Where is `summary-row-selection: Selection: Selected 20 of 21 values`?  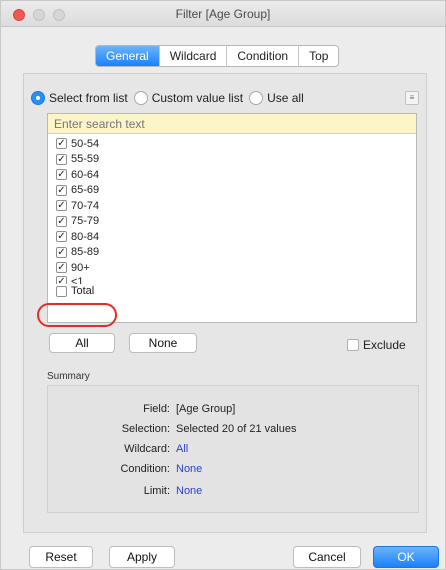
summary-row-selection: Selection: Selected 20 of 21 values is located at coordinates (234, 429).